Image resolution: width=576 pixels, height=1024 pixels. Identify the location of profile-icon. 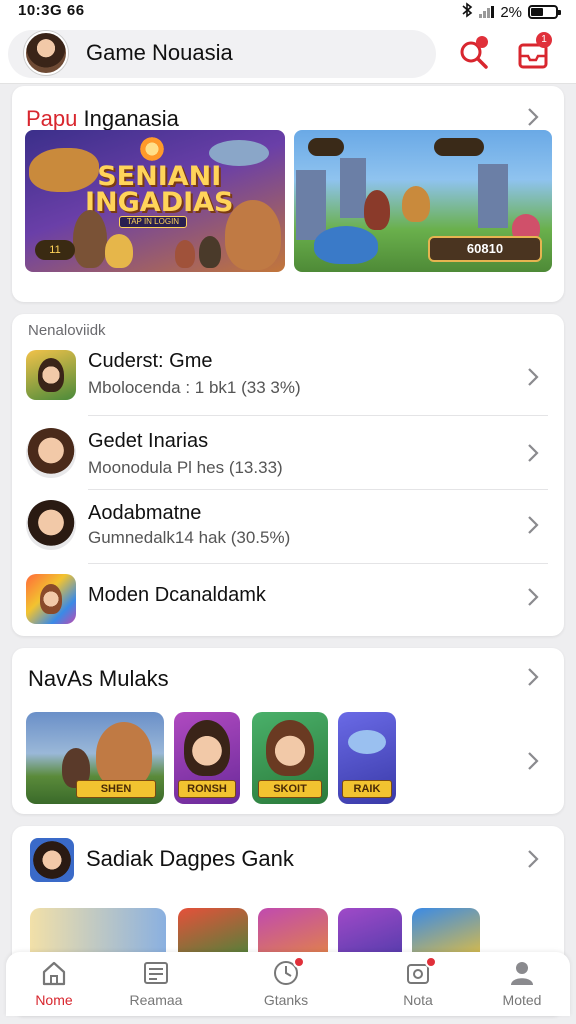
(522, 973).